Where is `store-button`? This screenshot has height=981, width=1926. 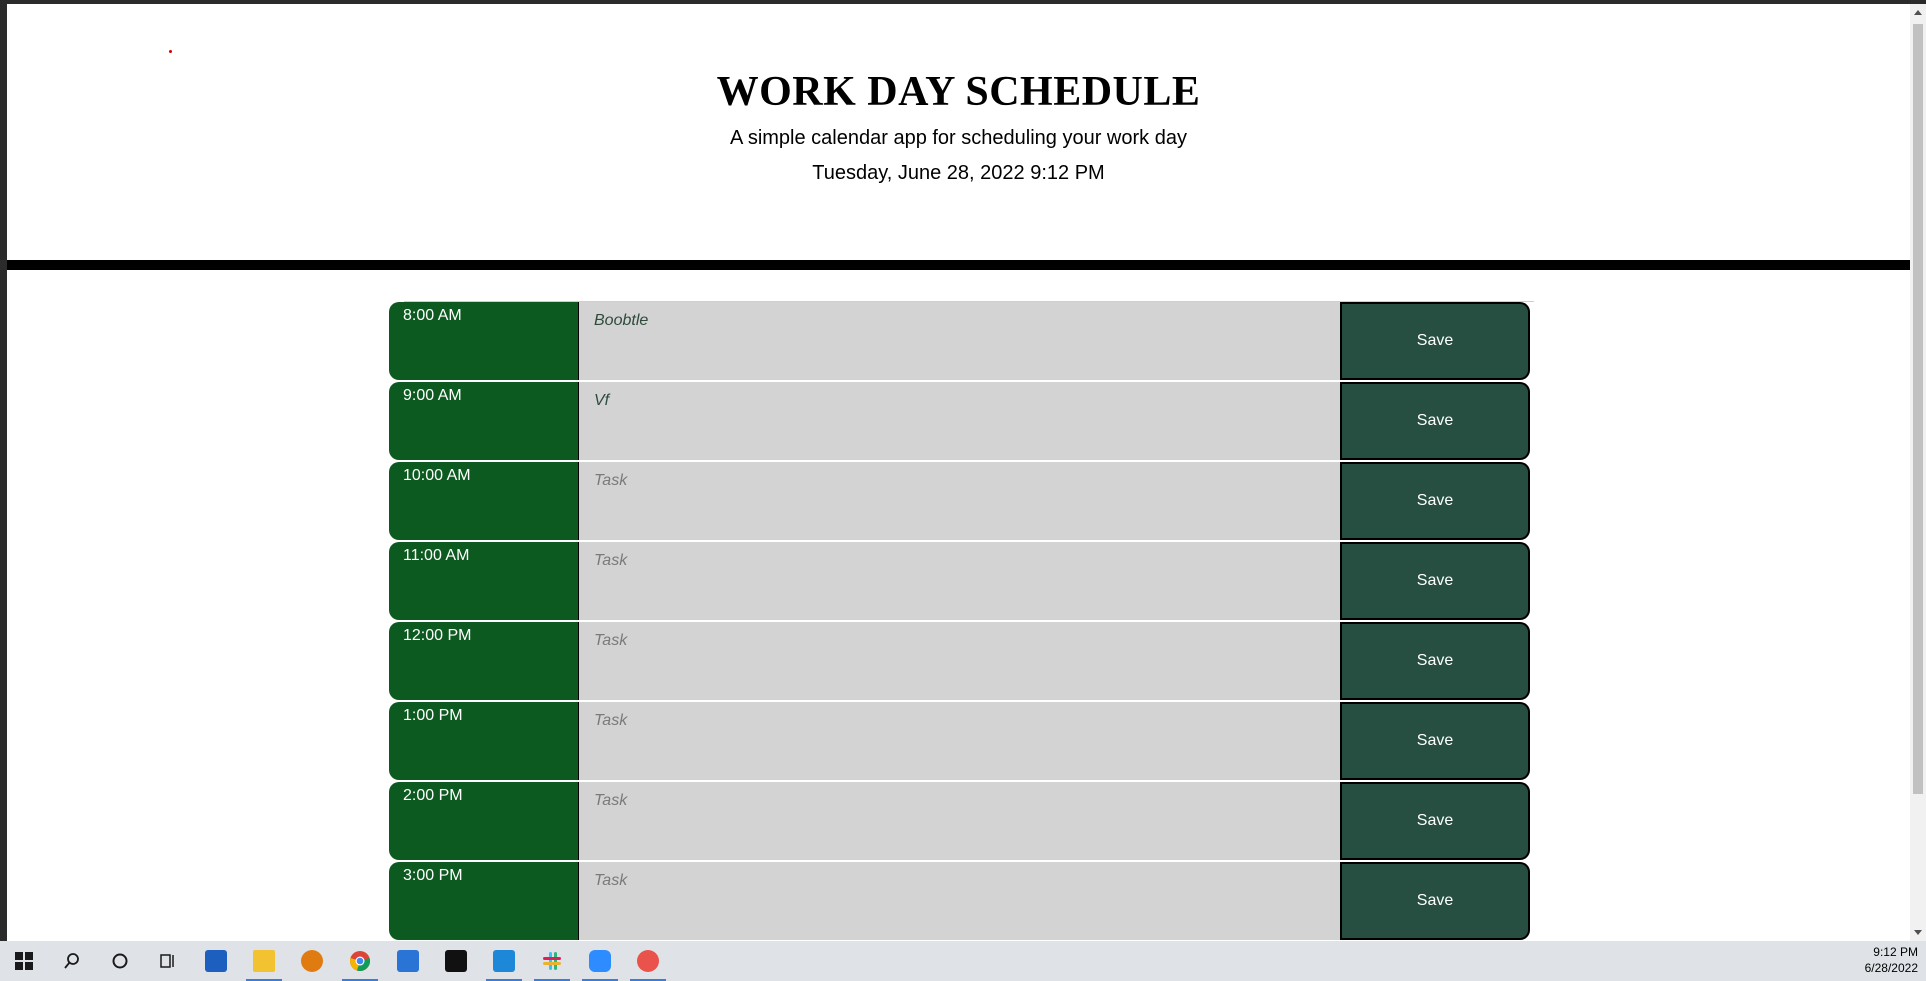
store-button is located at coordinates (216, 961).